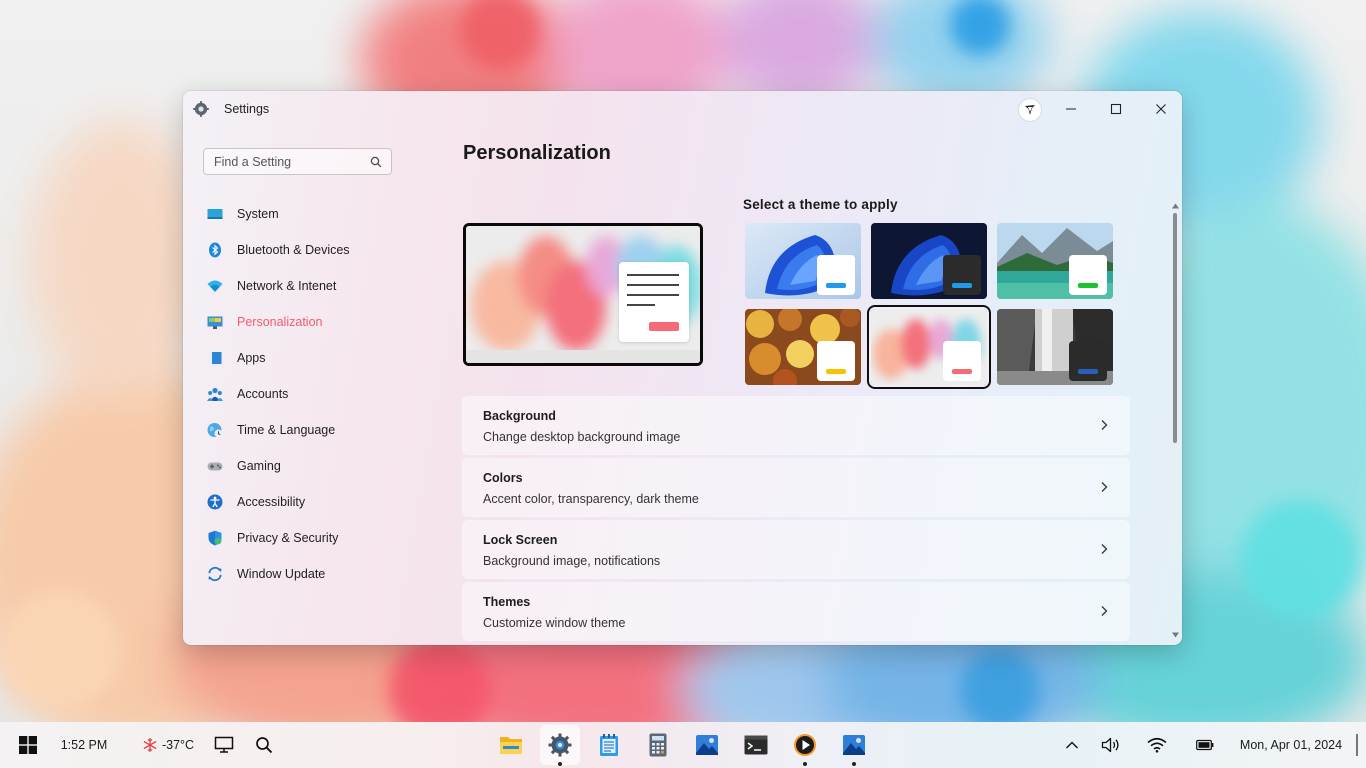 The image size is (1366, 768). Describe the element at coordinates (1055, 261) in the screenshot. I see `theme-lake` at that location.